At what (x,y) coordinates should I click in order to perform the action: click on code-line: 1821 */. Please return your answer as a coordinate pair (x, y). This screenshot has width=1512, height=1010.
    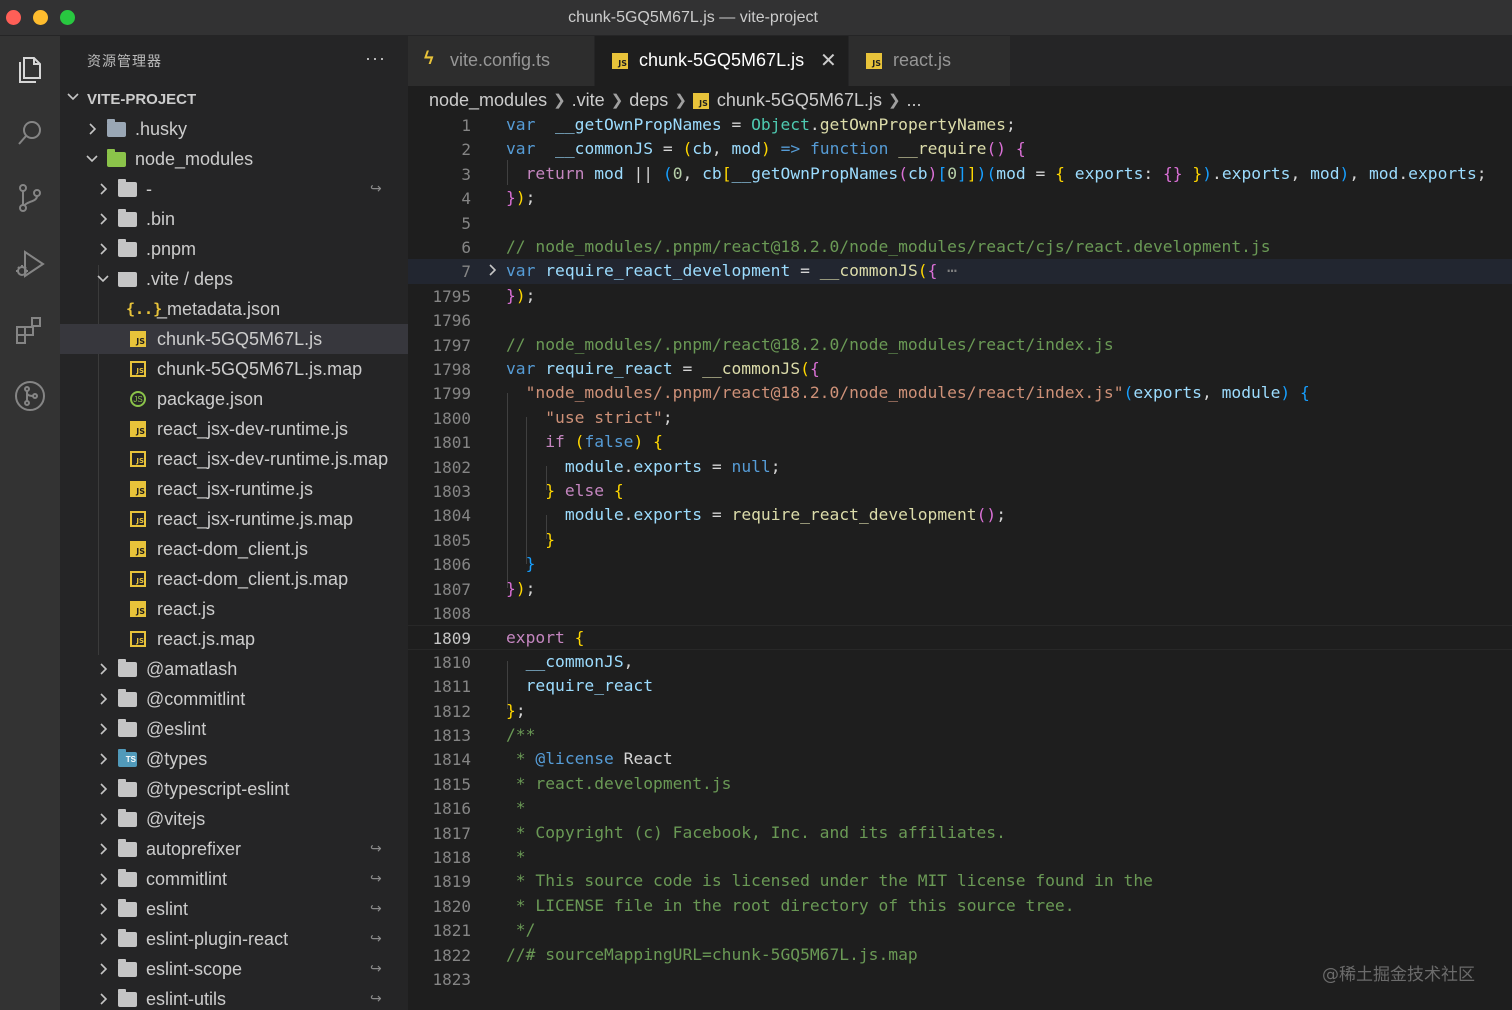
    Looking at the image, I should click on (960, 930).